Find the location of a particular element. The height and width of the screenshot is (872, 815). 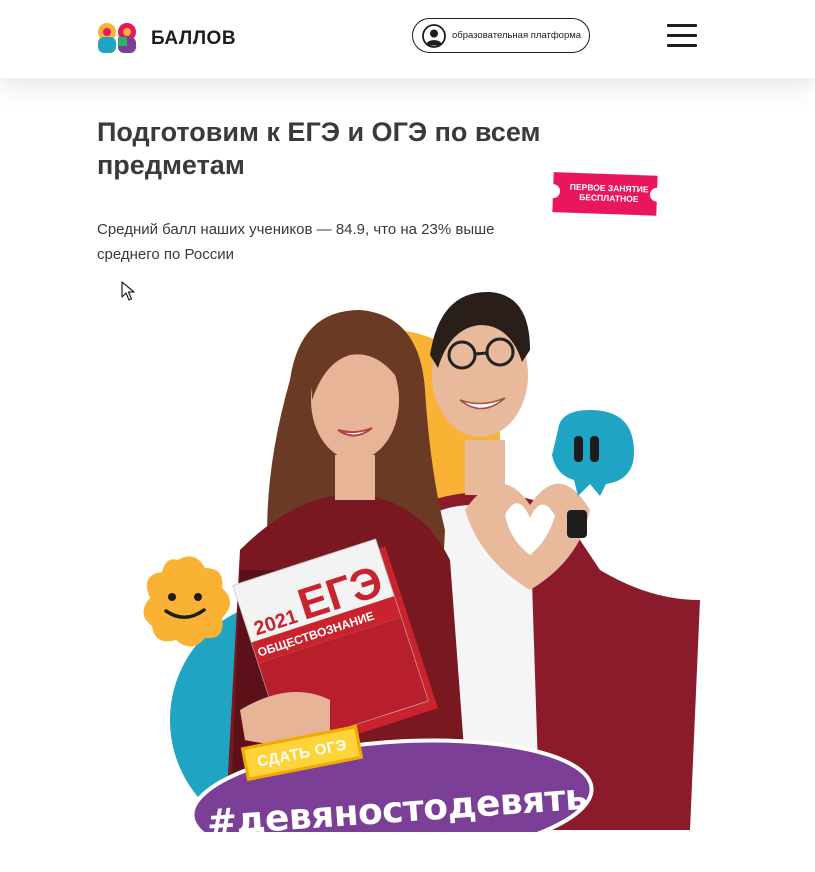

cursor-icon is located at coordinates (128, 291).